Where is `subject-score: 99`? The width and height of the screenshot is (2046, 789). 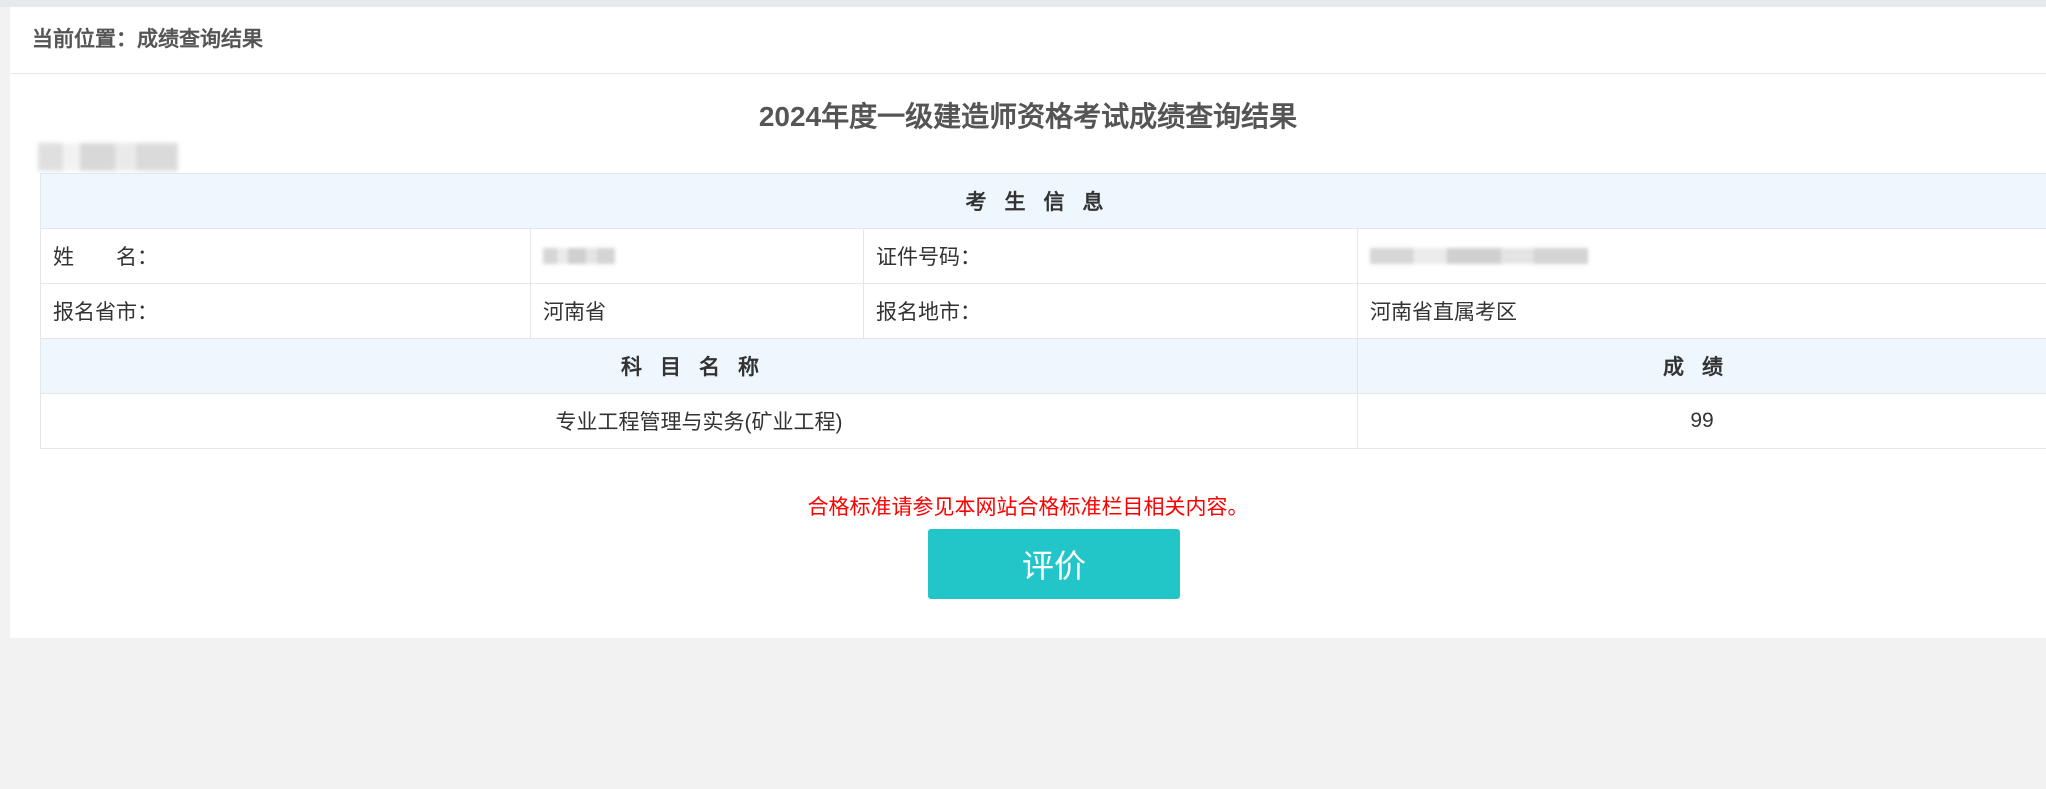 subject-score: 99 is located at coordinates (1701, 421).